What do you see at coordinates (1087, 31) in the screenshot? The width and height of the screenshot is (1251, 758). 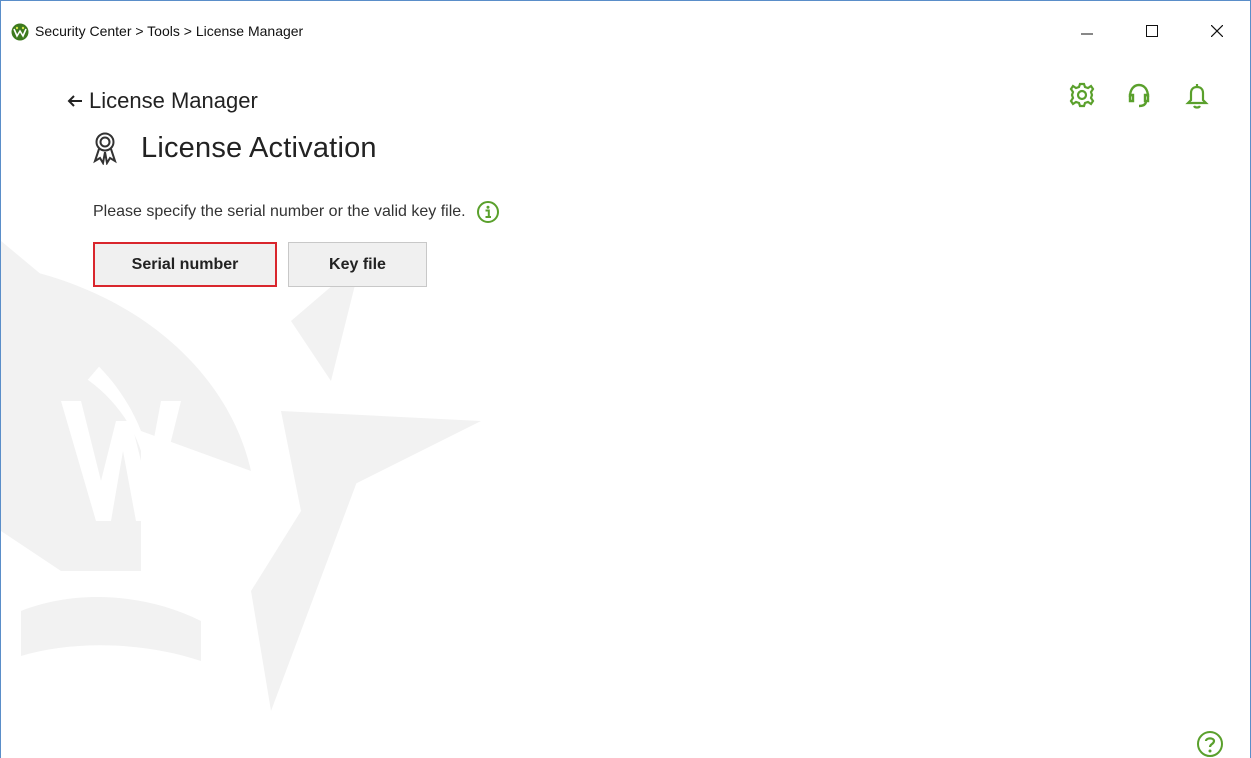 I see `minimize-button` at bounding box center [1087, 31].